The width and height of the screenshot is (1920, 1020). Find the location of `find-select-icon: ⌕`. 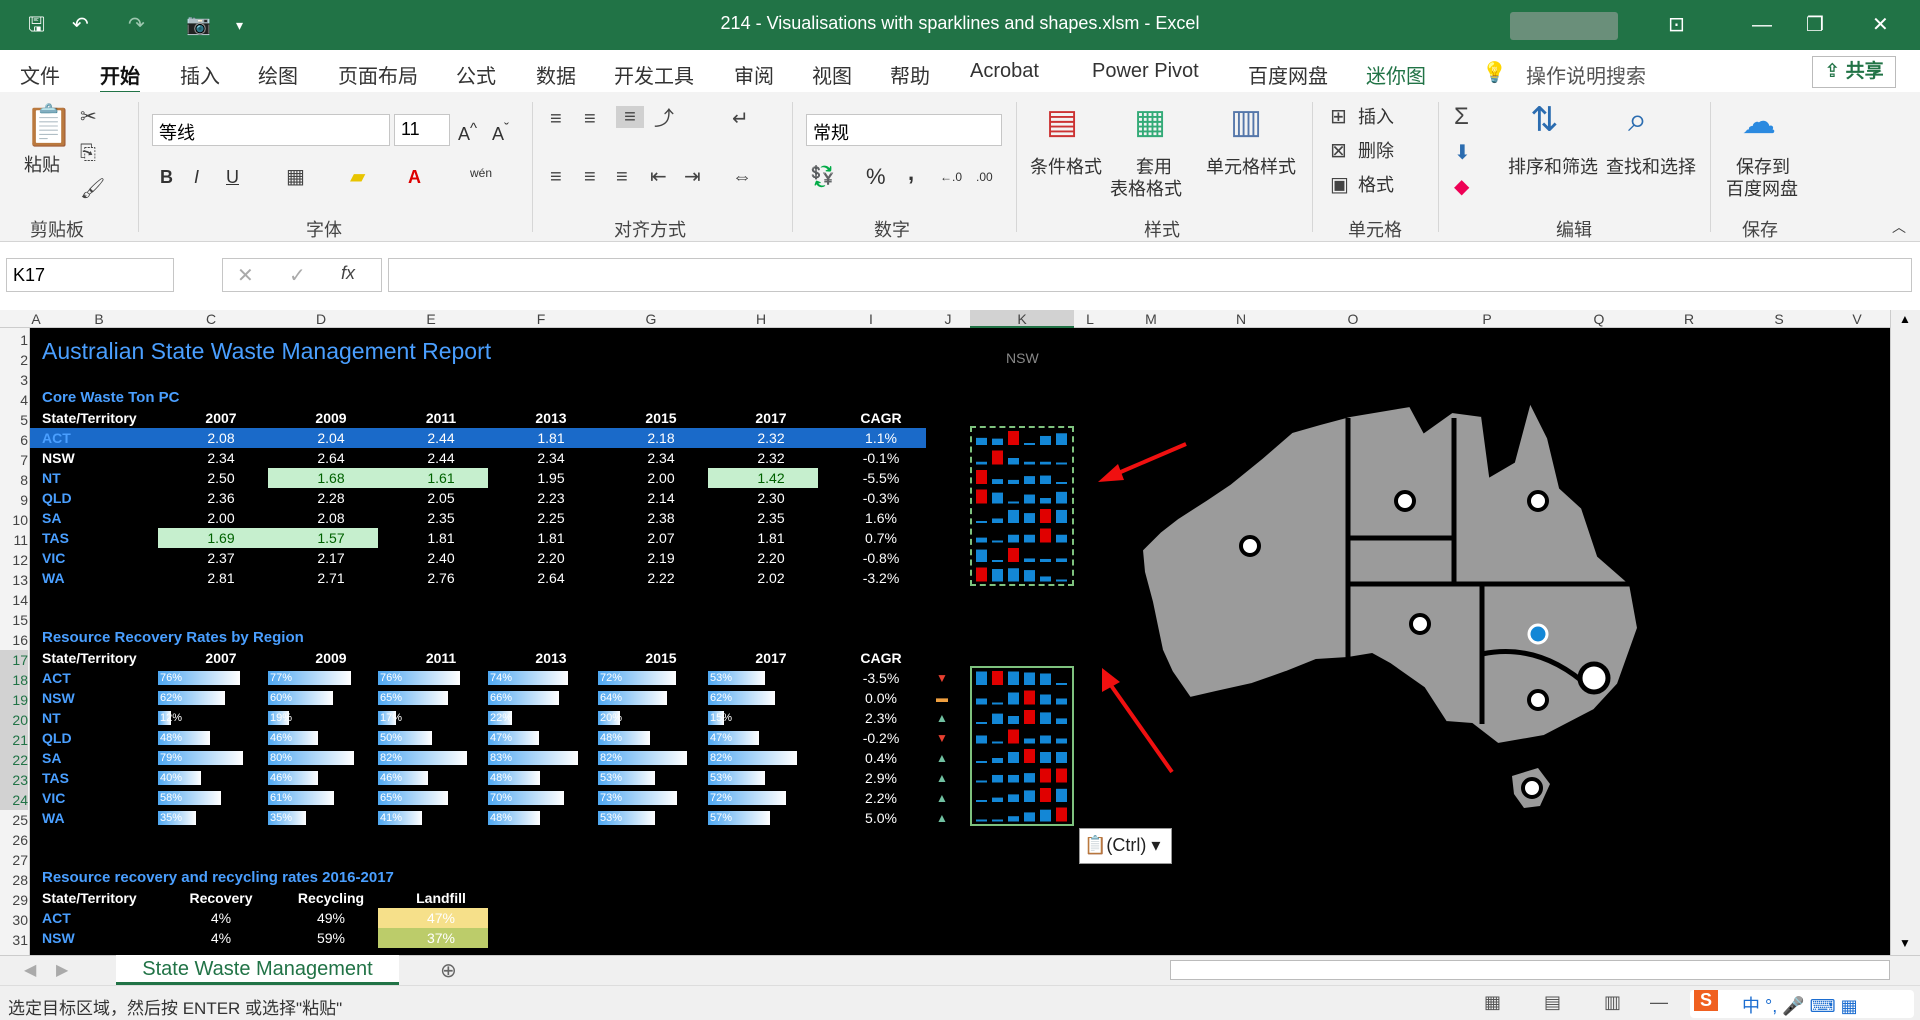

find-select-icon: ⌕ is located at coordinates (1637, 120).